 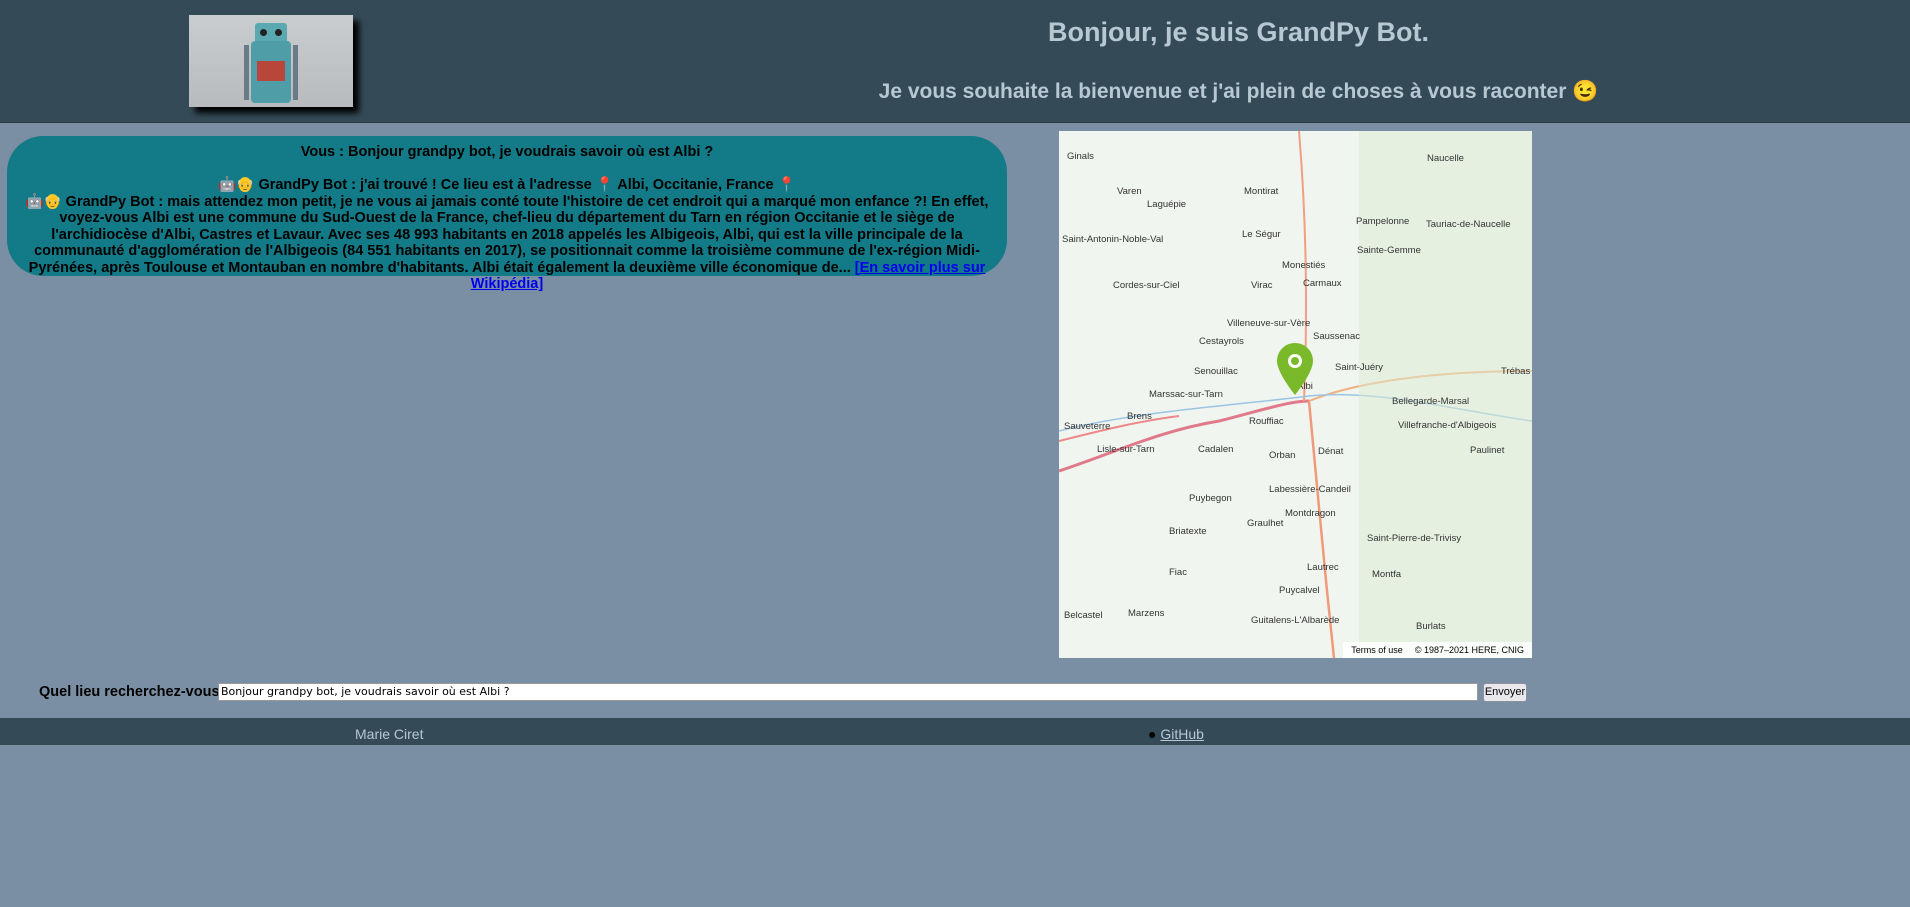 What do you see at coordinates (1414, 538) in the screenshot?
I see `map-place-label: Saint-Pierre-de-Trivisy` at bounding box center [1414, 538].